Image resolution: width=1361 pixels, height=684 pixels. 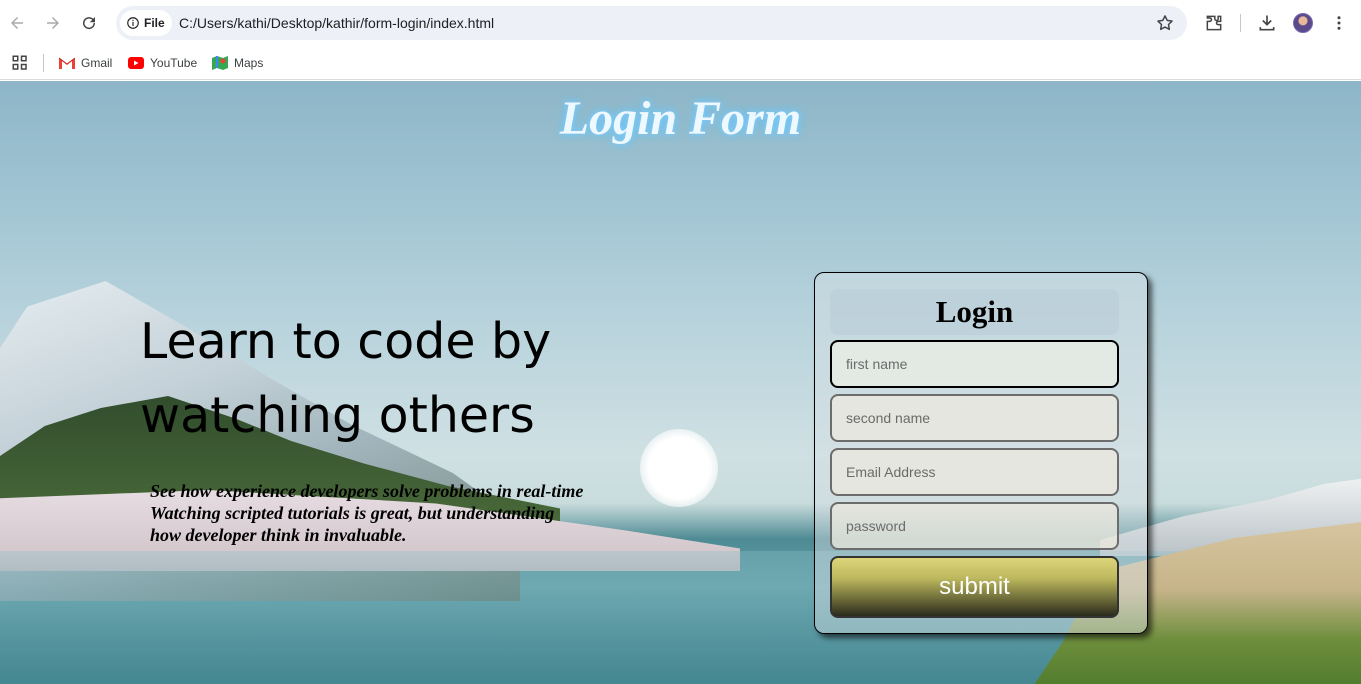 I want to click on info-icon, so click(x=133, y=23).